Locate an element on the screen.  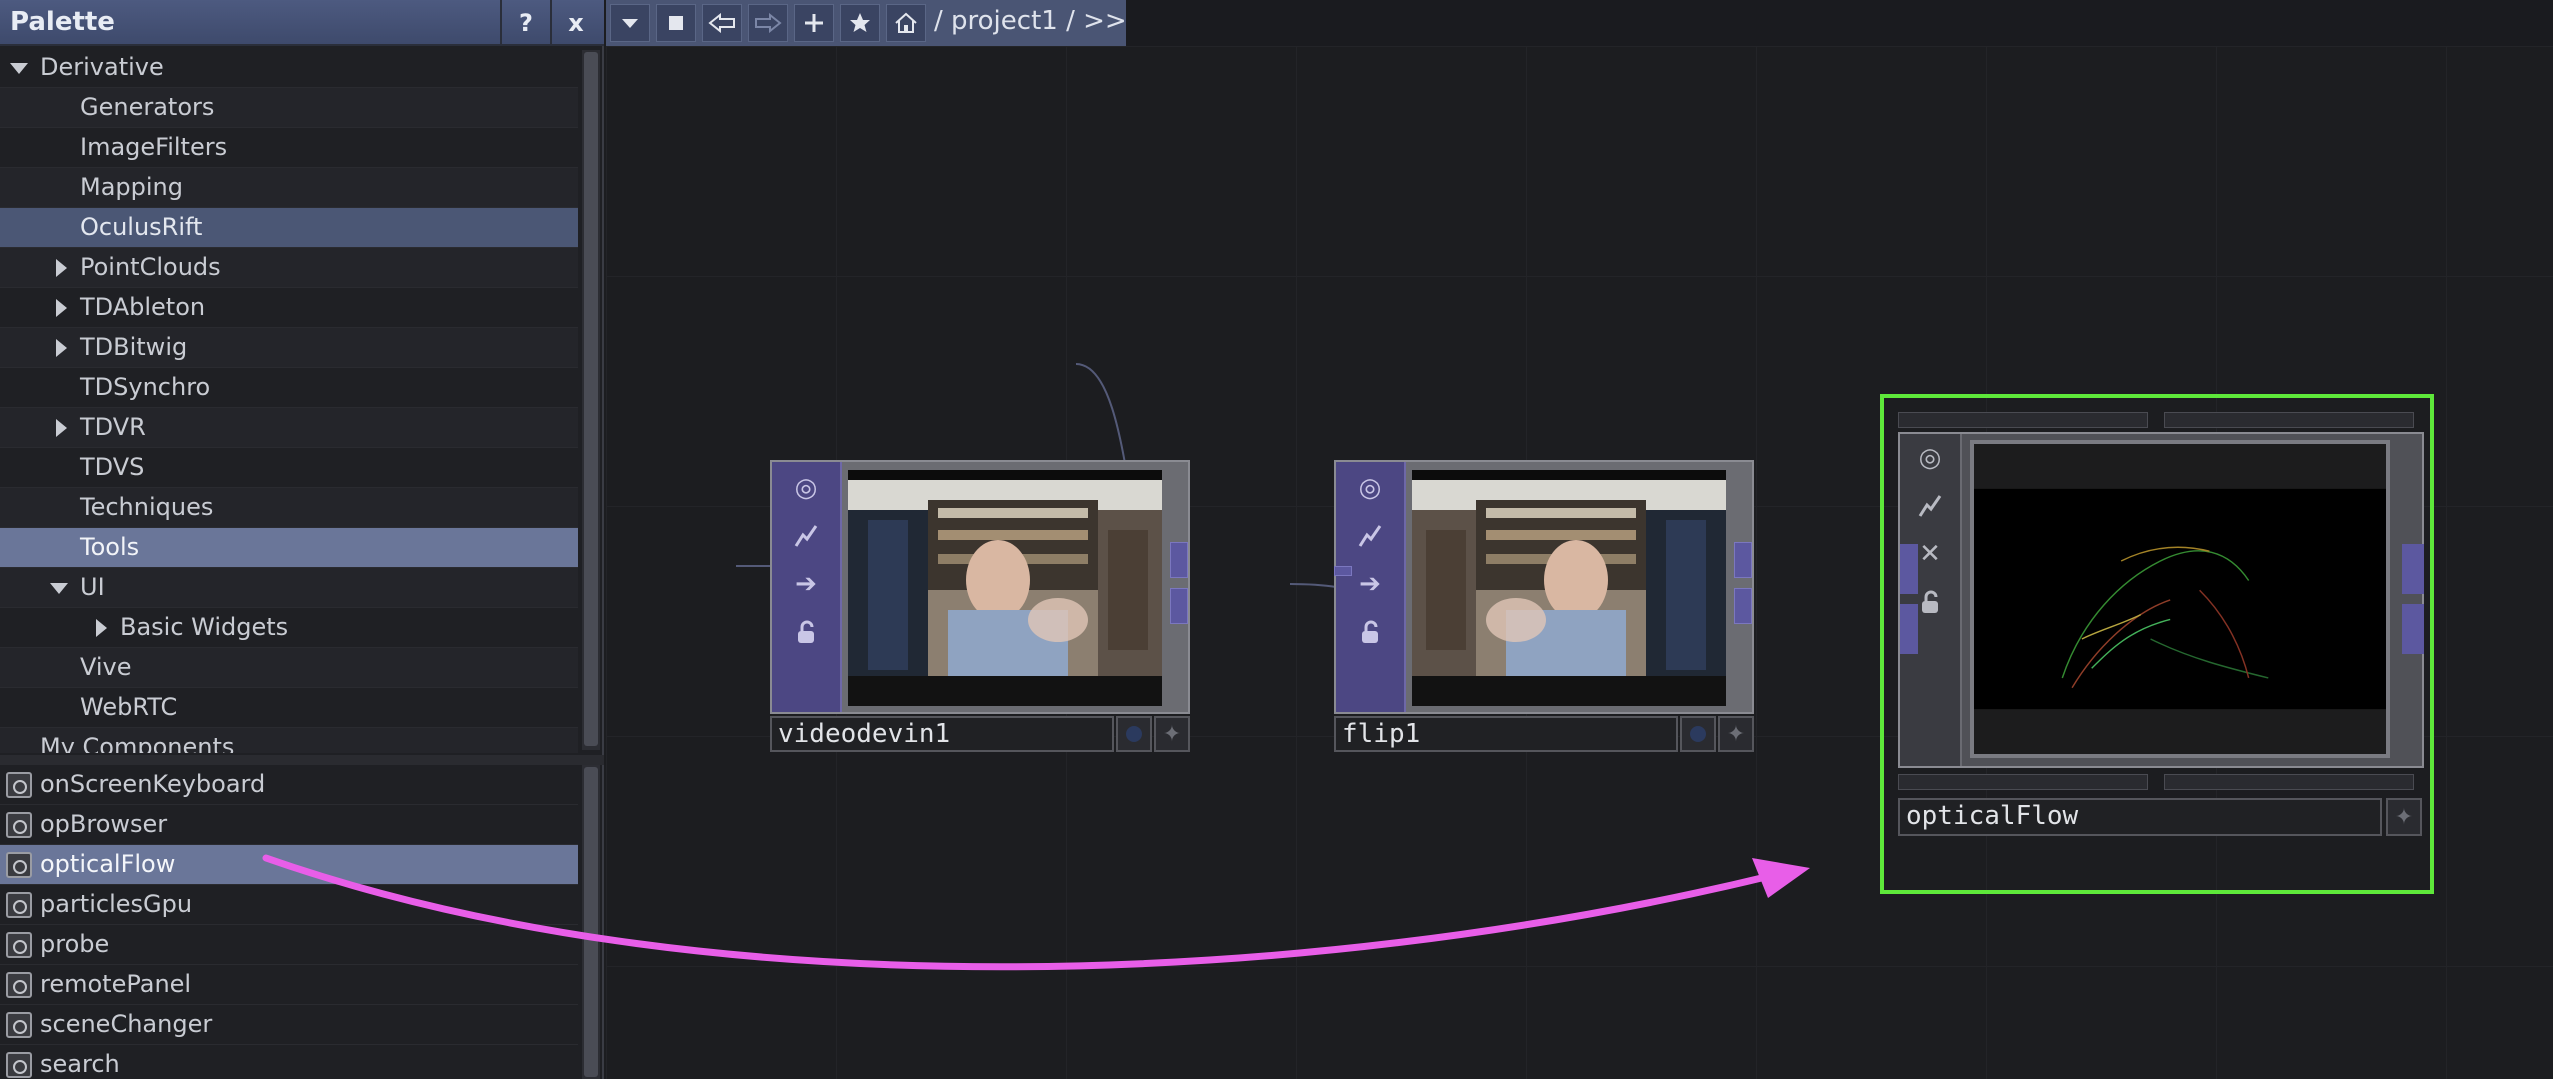
tree-item-basic-widgets: Basic Widgets is located at coordinates (289, 628).